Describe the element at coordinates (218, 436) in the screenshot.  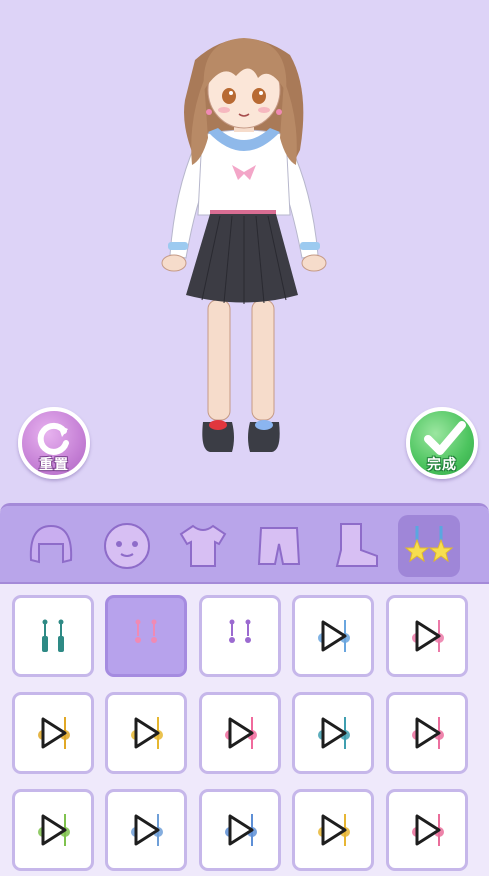
I see `left-shoe` at that location.